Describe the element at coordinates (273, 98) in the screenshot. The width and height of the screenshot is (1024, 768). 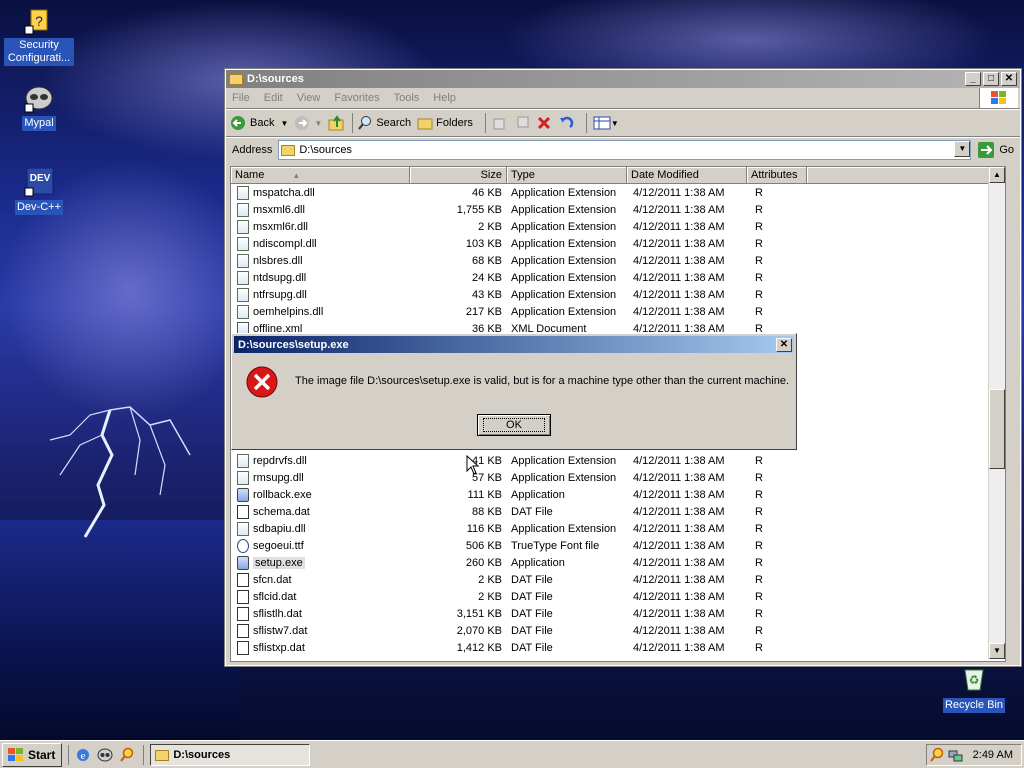
I see `menu-edit: Edit` at that location.